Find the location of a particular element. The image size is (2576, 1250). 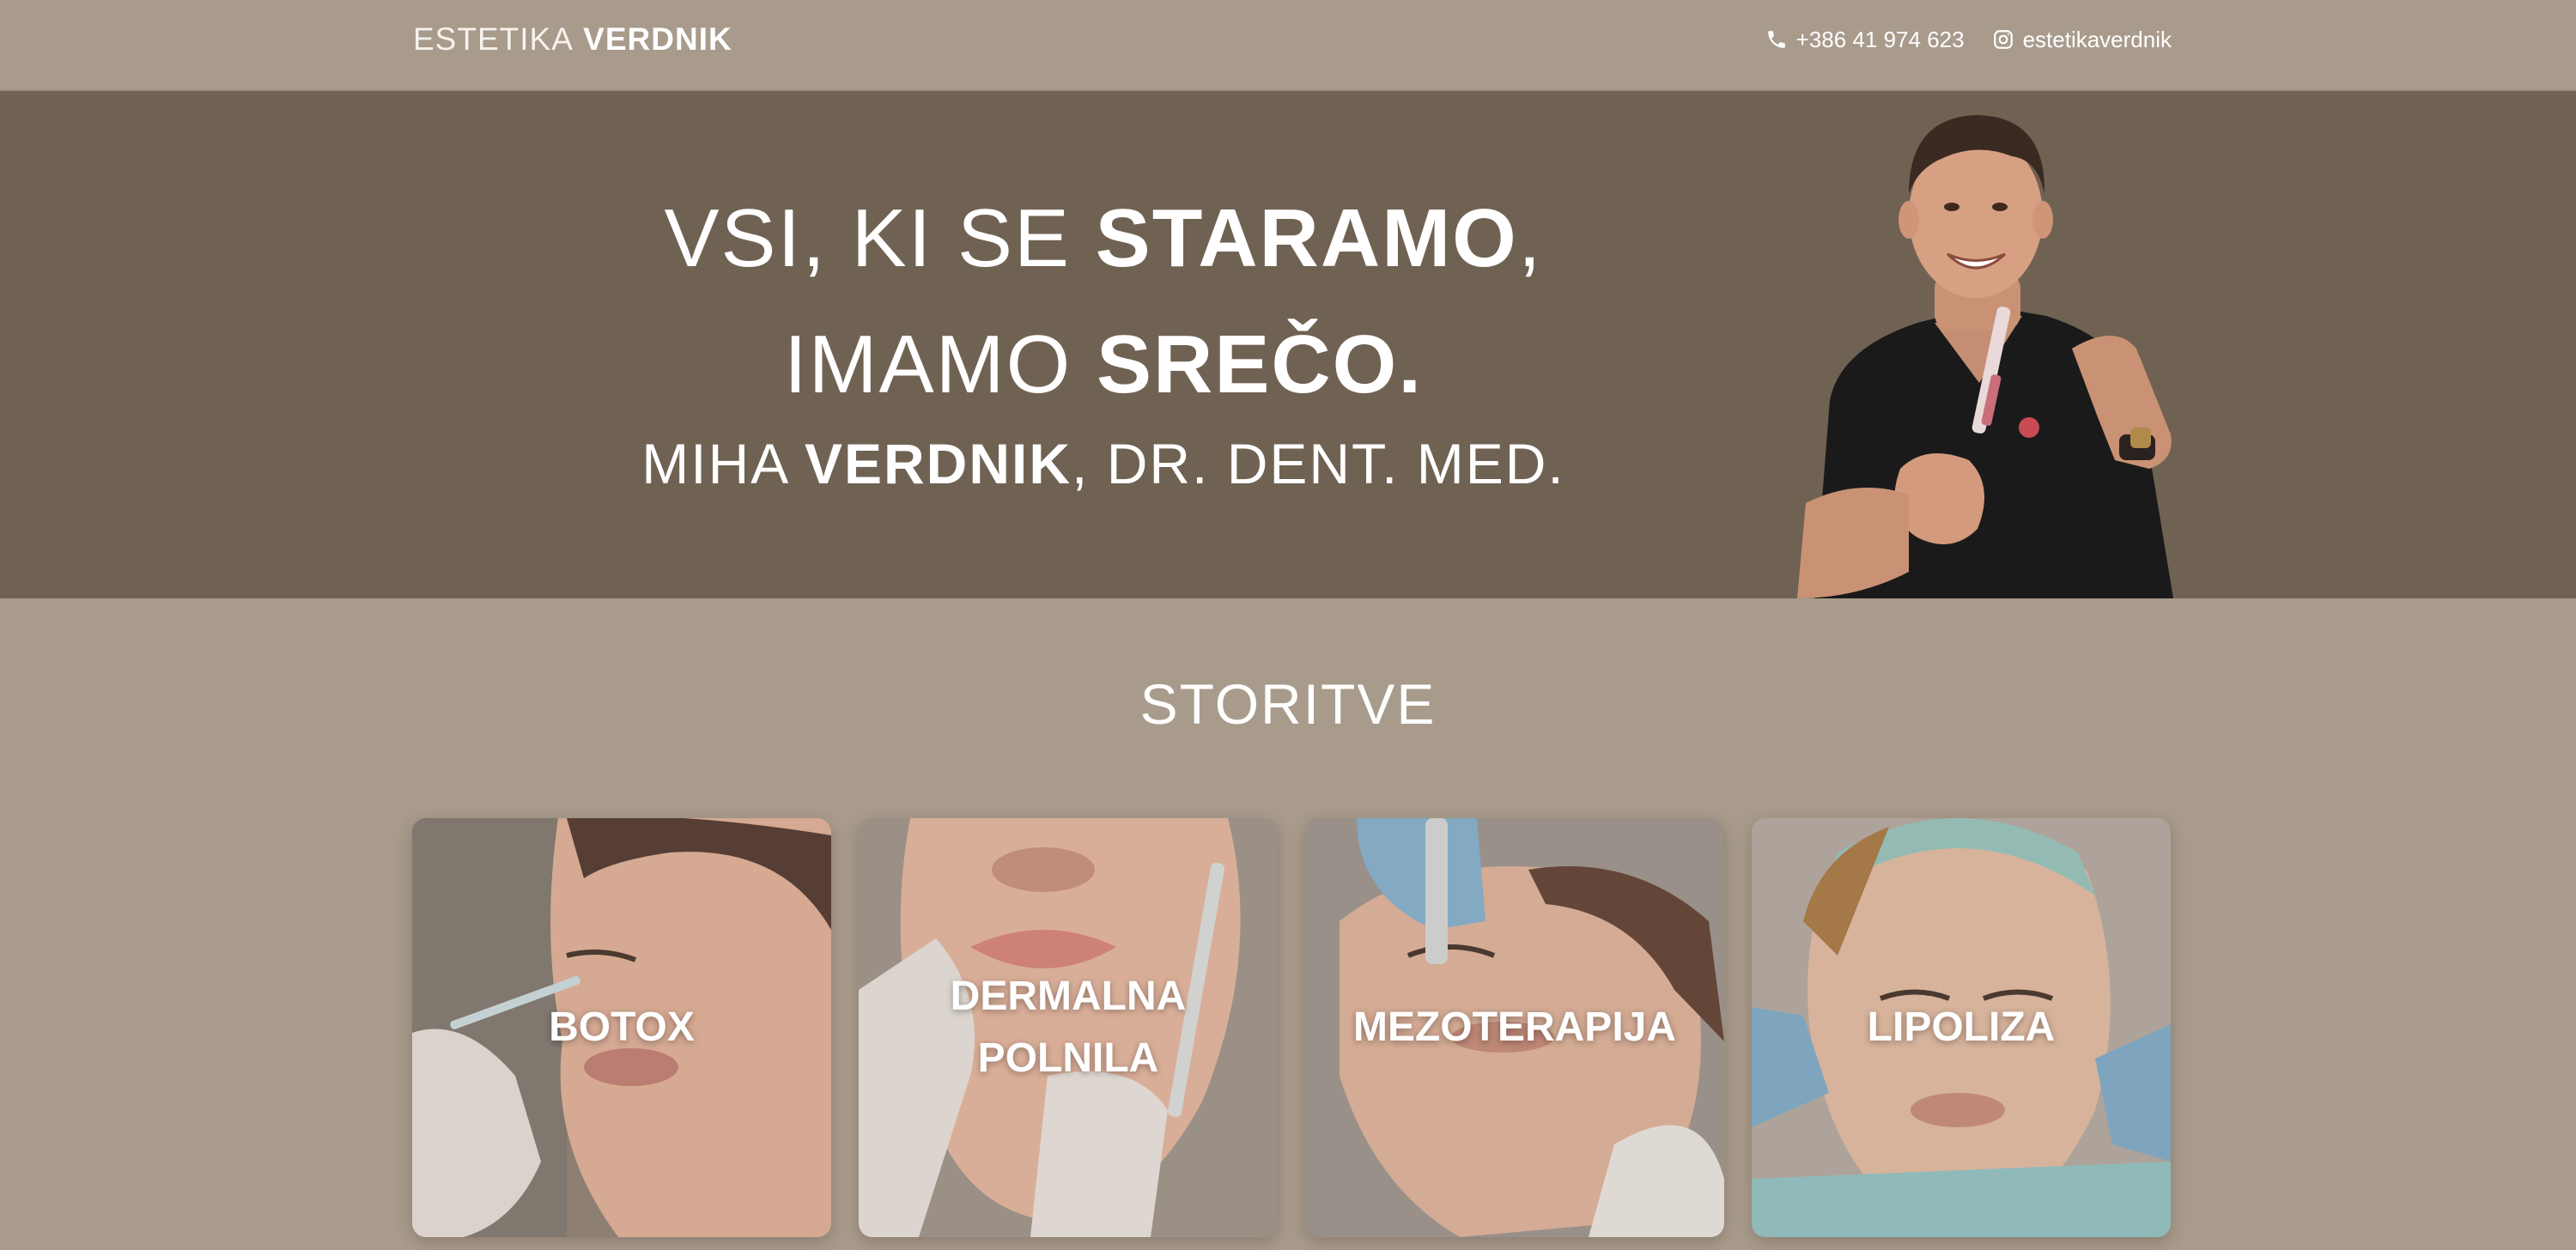

service-label: LIPOLIZA is located at coordinates (1961, 1027).